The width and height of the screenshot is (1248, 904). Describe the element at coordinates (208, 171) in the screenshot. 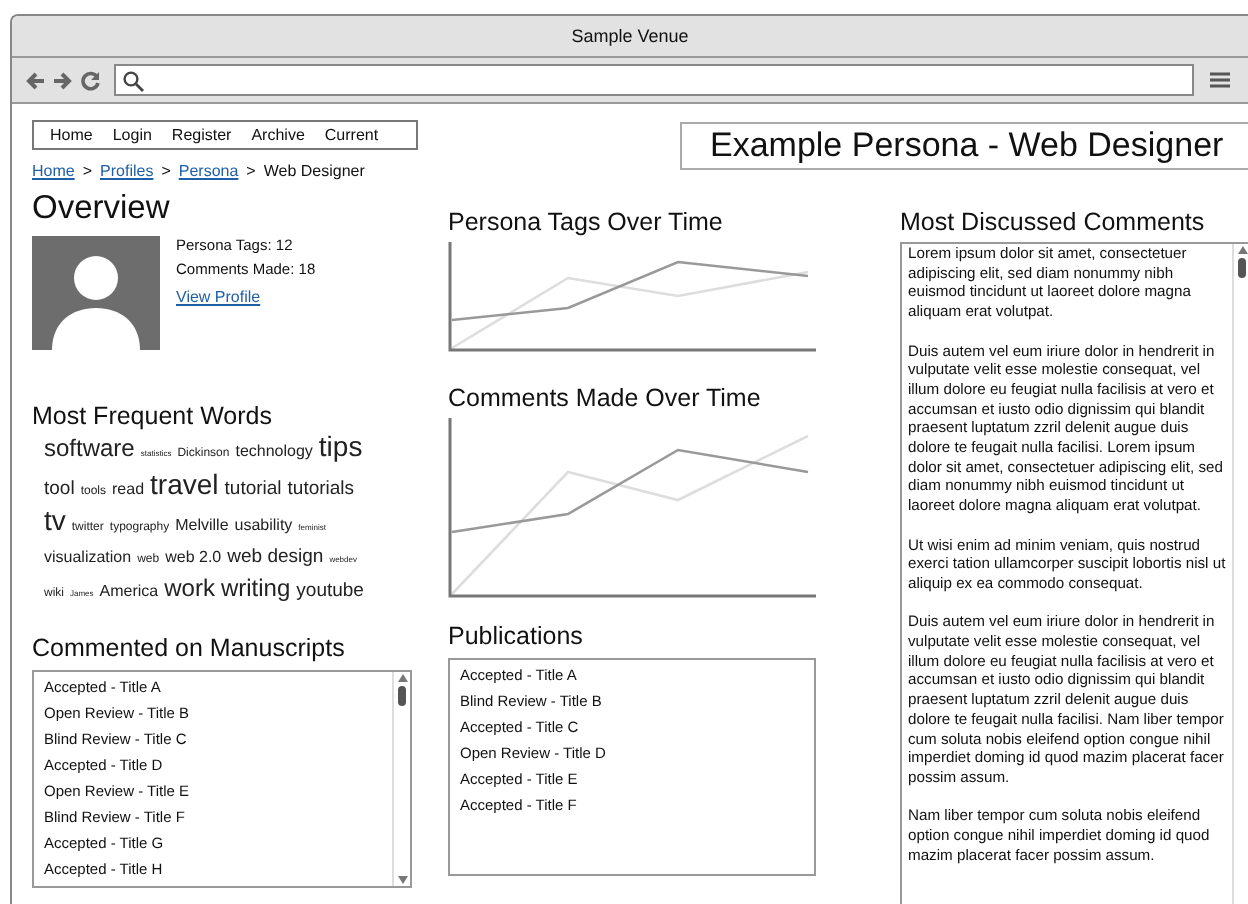

I see `breadcrumb-link: Persona` at that location.